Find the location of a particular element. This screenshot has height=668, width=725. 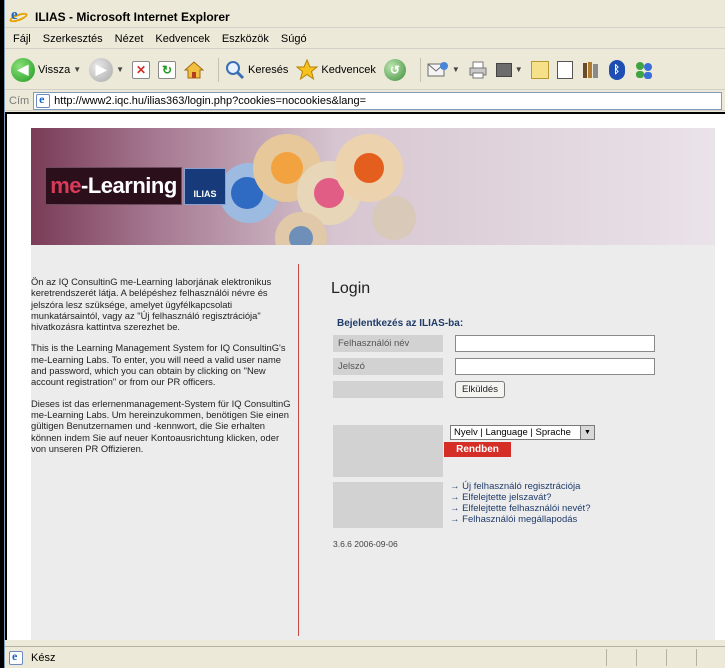

username-label: Felhasználói név is located at coordinates (388, 343).